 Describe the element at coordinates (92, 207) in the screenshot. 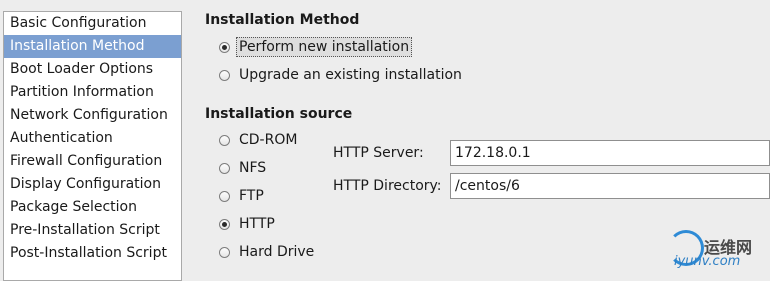

I see `sidebar-item-package-selection: Package Selection` at that location.